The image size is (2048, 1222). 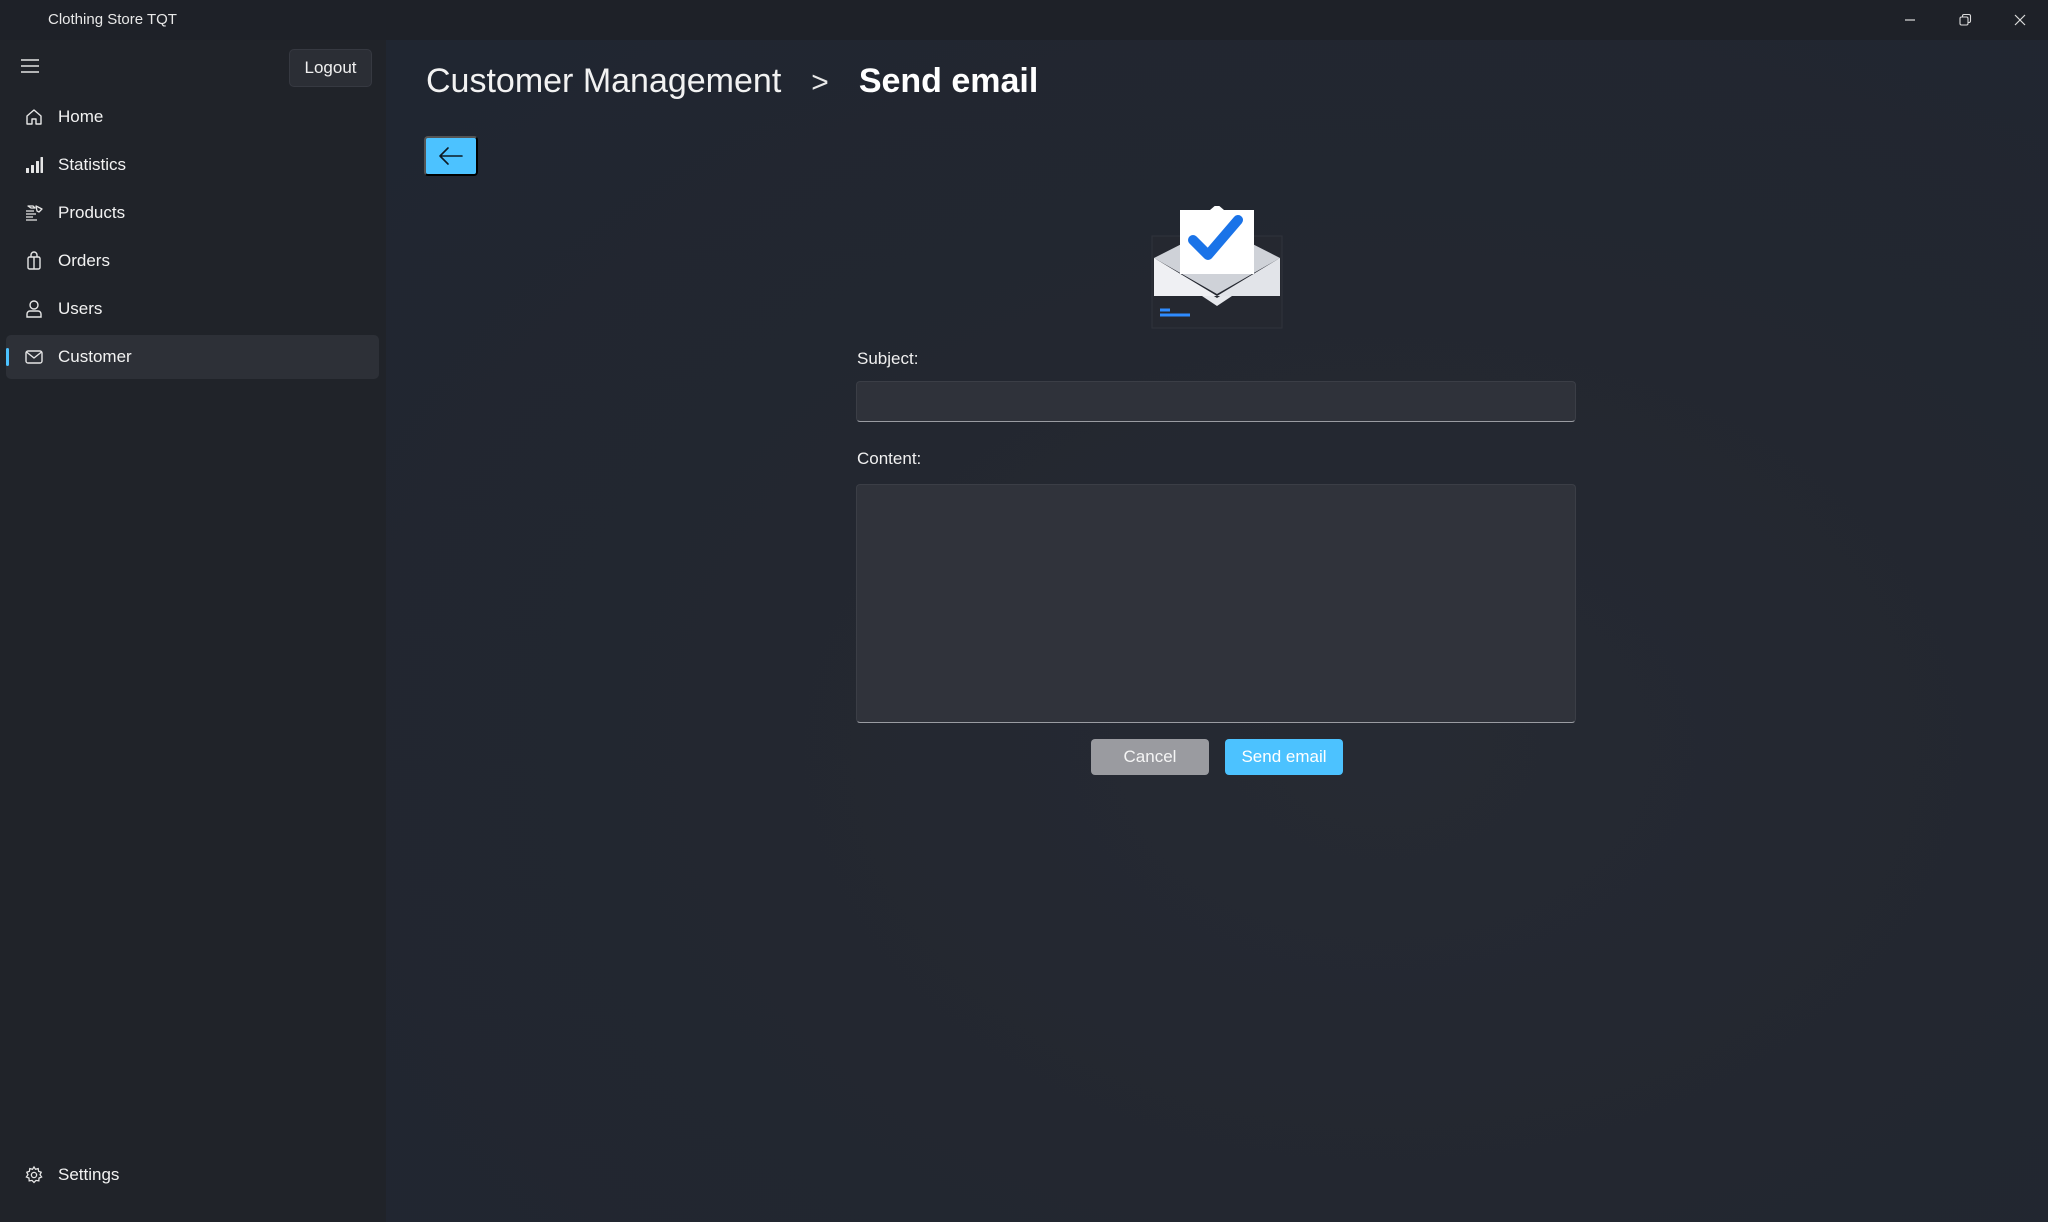 I want to click on sidebar-item-label: Customer, so click(x=95, y=356).